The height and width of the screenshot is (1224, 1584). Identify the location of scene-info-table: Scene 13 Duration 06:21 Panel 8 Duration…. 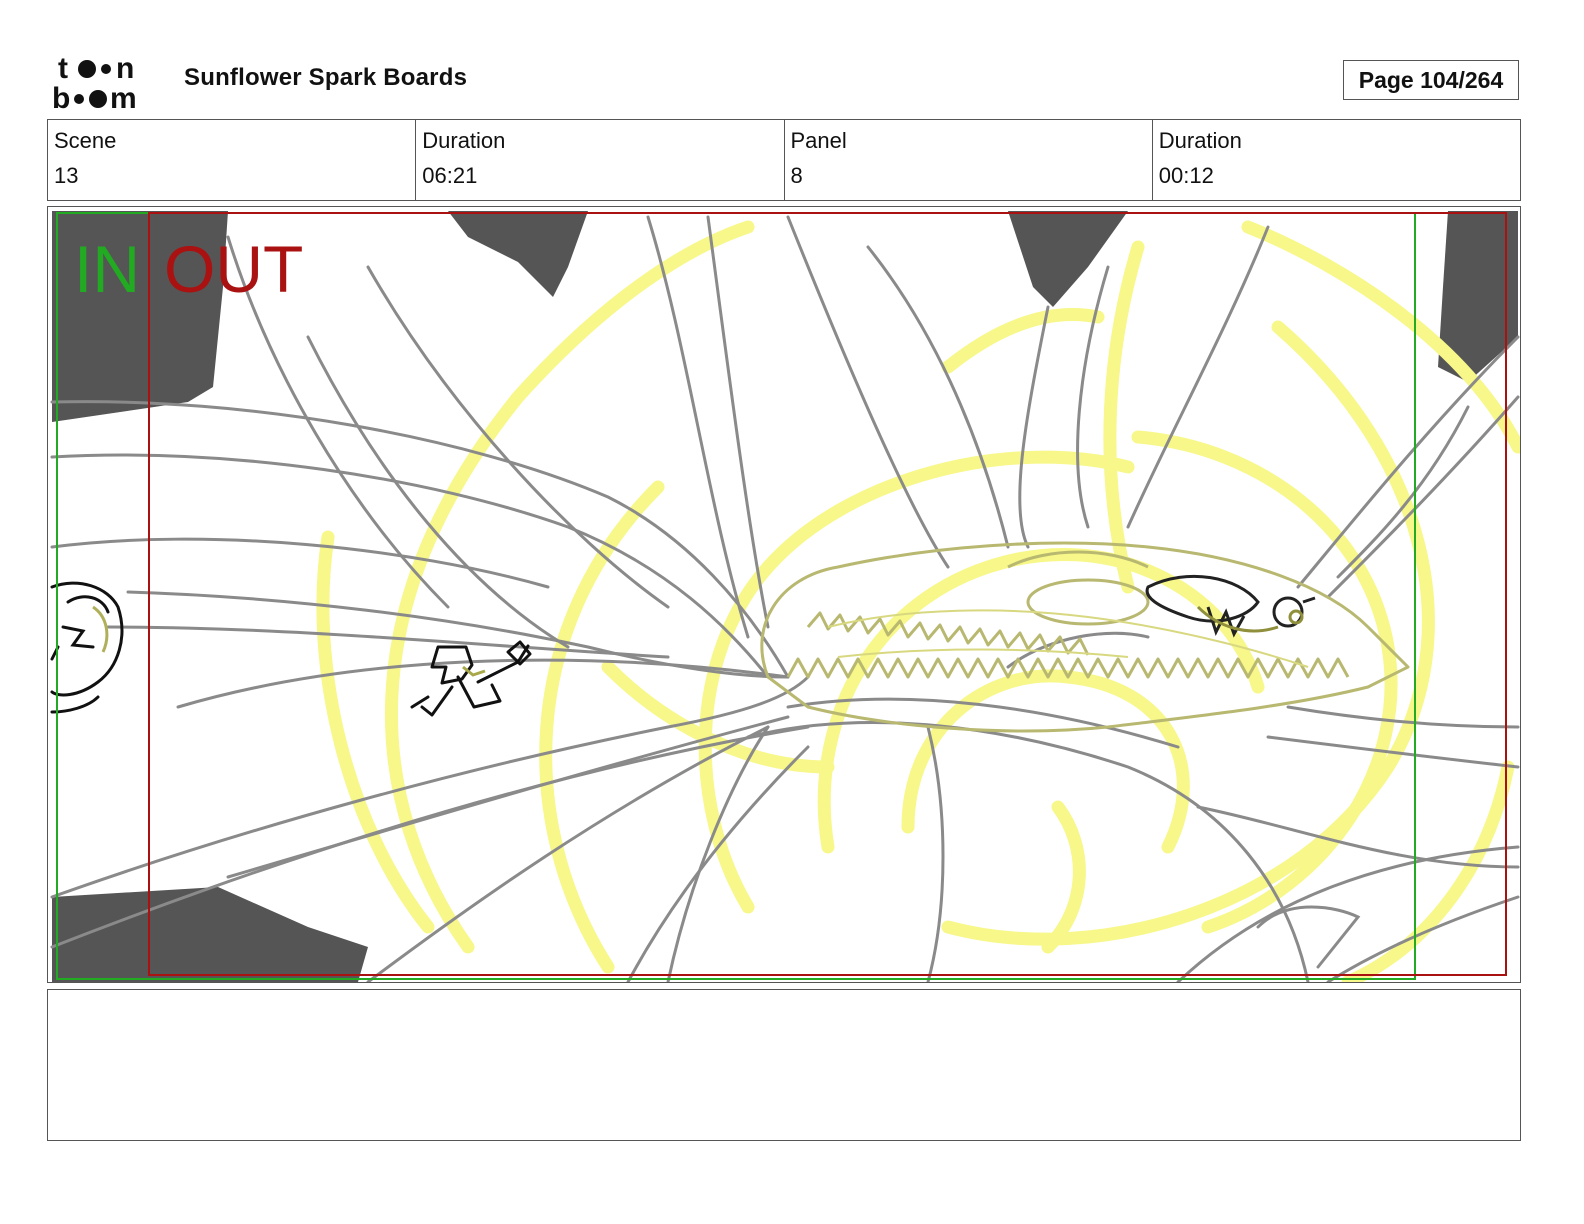
(784, 160).